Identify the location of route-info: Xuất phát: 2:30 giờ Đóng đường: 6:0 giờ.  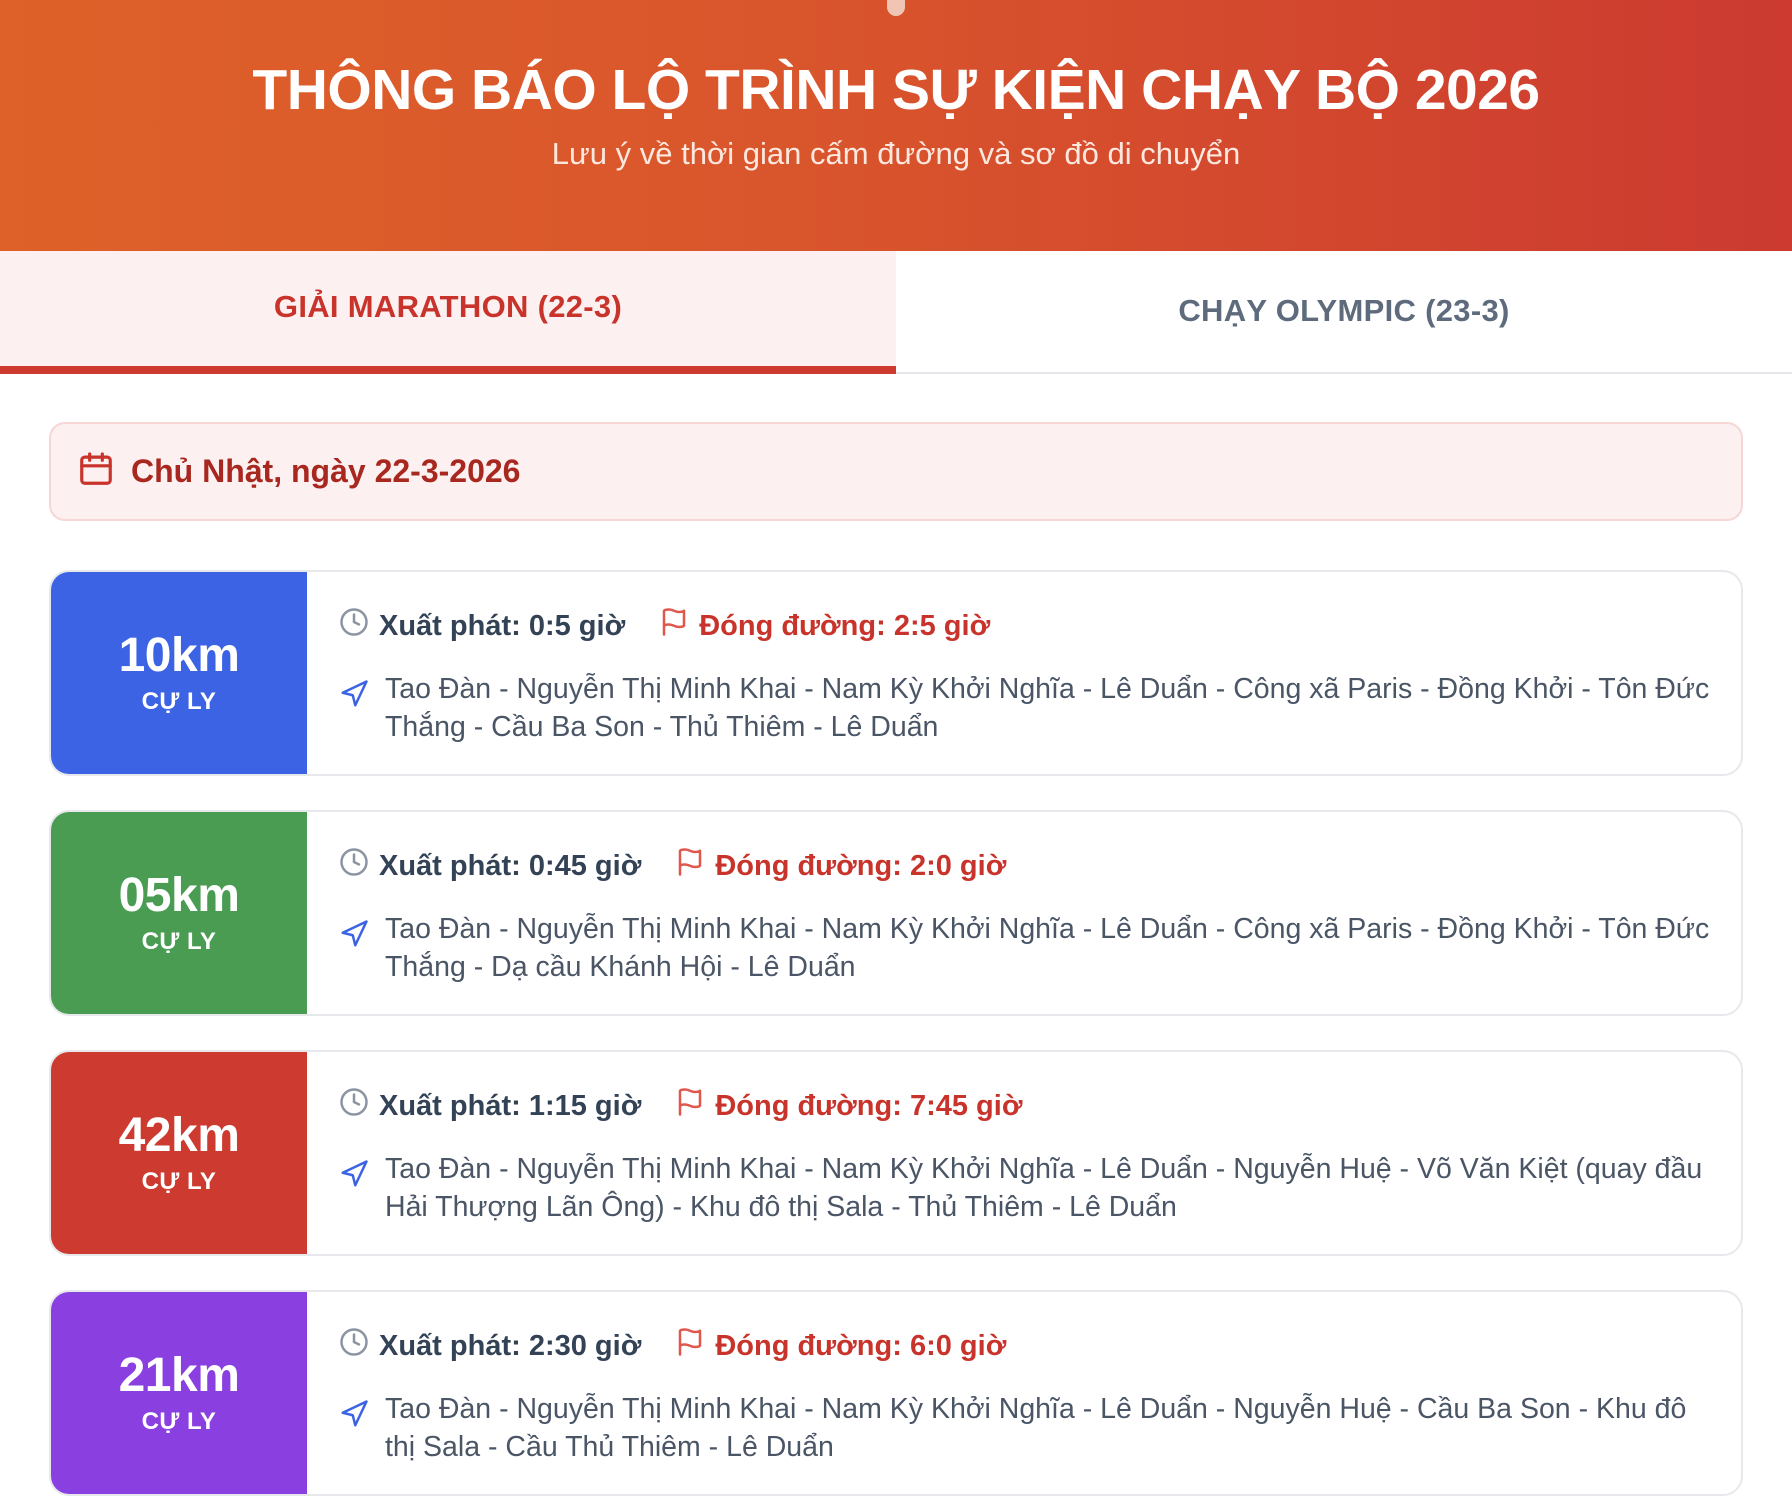
(1024, 1393).